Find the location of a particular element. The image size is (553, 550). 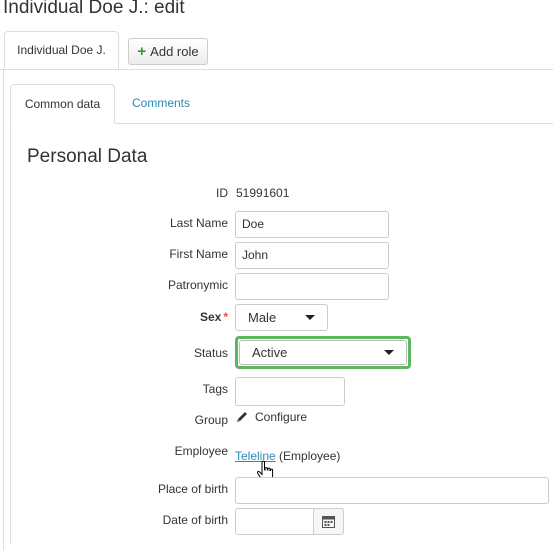

group-configure-link: Configure is located at coordinates (271, 417).